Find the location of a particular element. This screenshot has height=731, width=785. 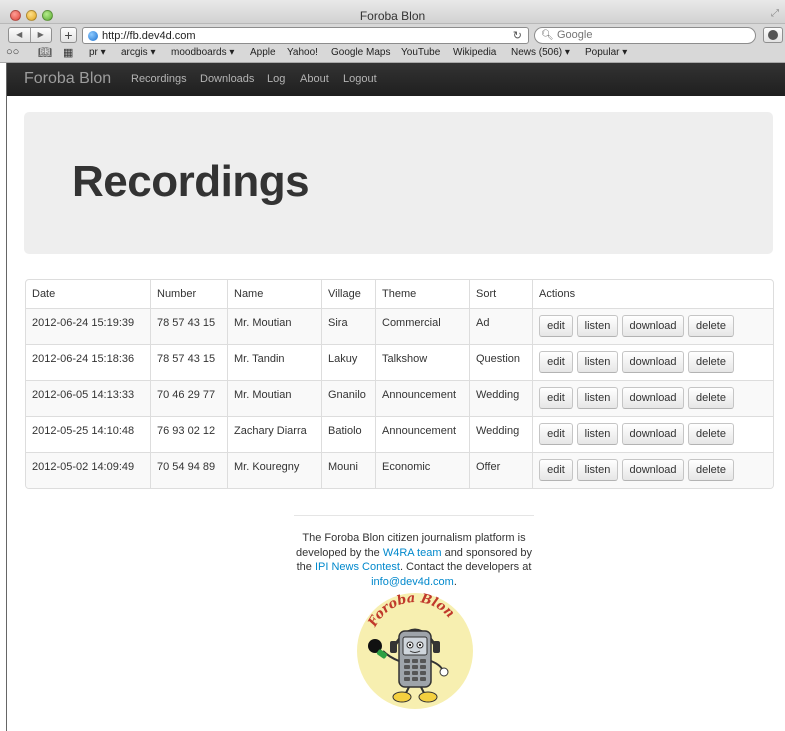

cell-sort: Question is located at coordinates (500, 362).